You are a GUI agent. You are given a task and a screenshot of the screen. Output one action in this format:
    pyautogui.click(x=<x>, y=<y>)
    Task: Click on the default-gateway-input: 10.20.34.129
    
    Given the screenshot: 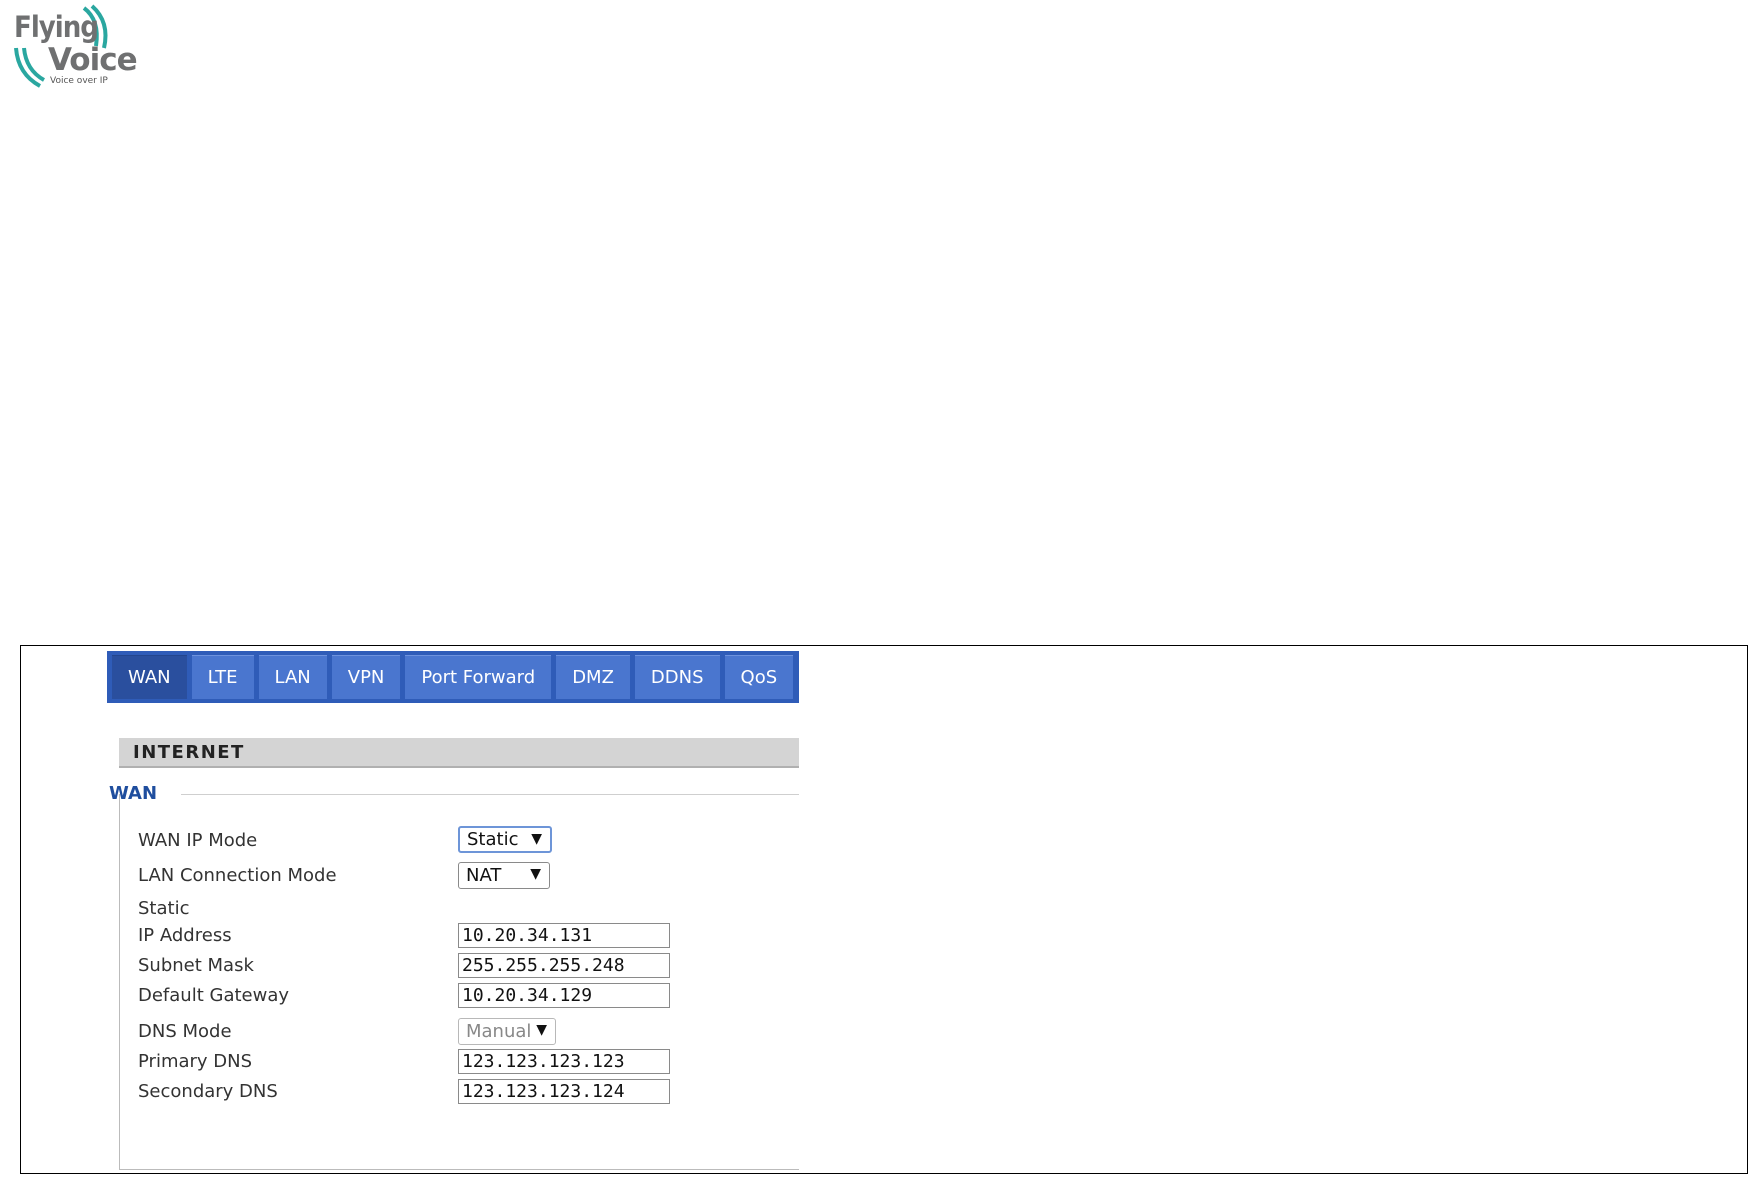 What is the action you would take?
    pyautogui.click(x=564, y=995)
    